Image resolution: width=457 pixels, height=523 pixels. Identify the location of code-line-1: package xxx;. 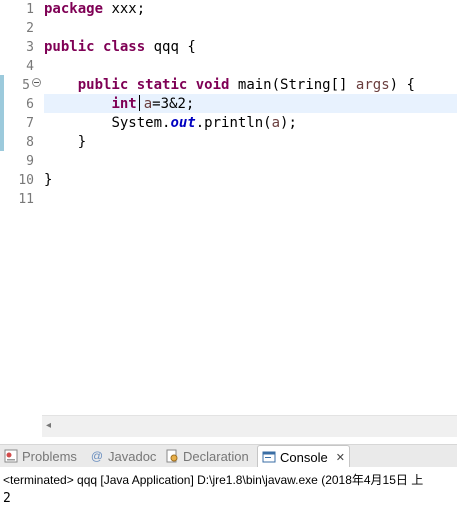
(94, 9).